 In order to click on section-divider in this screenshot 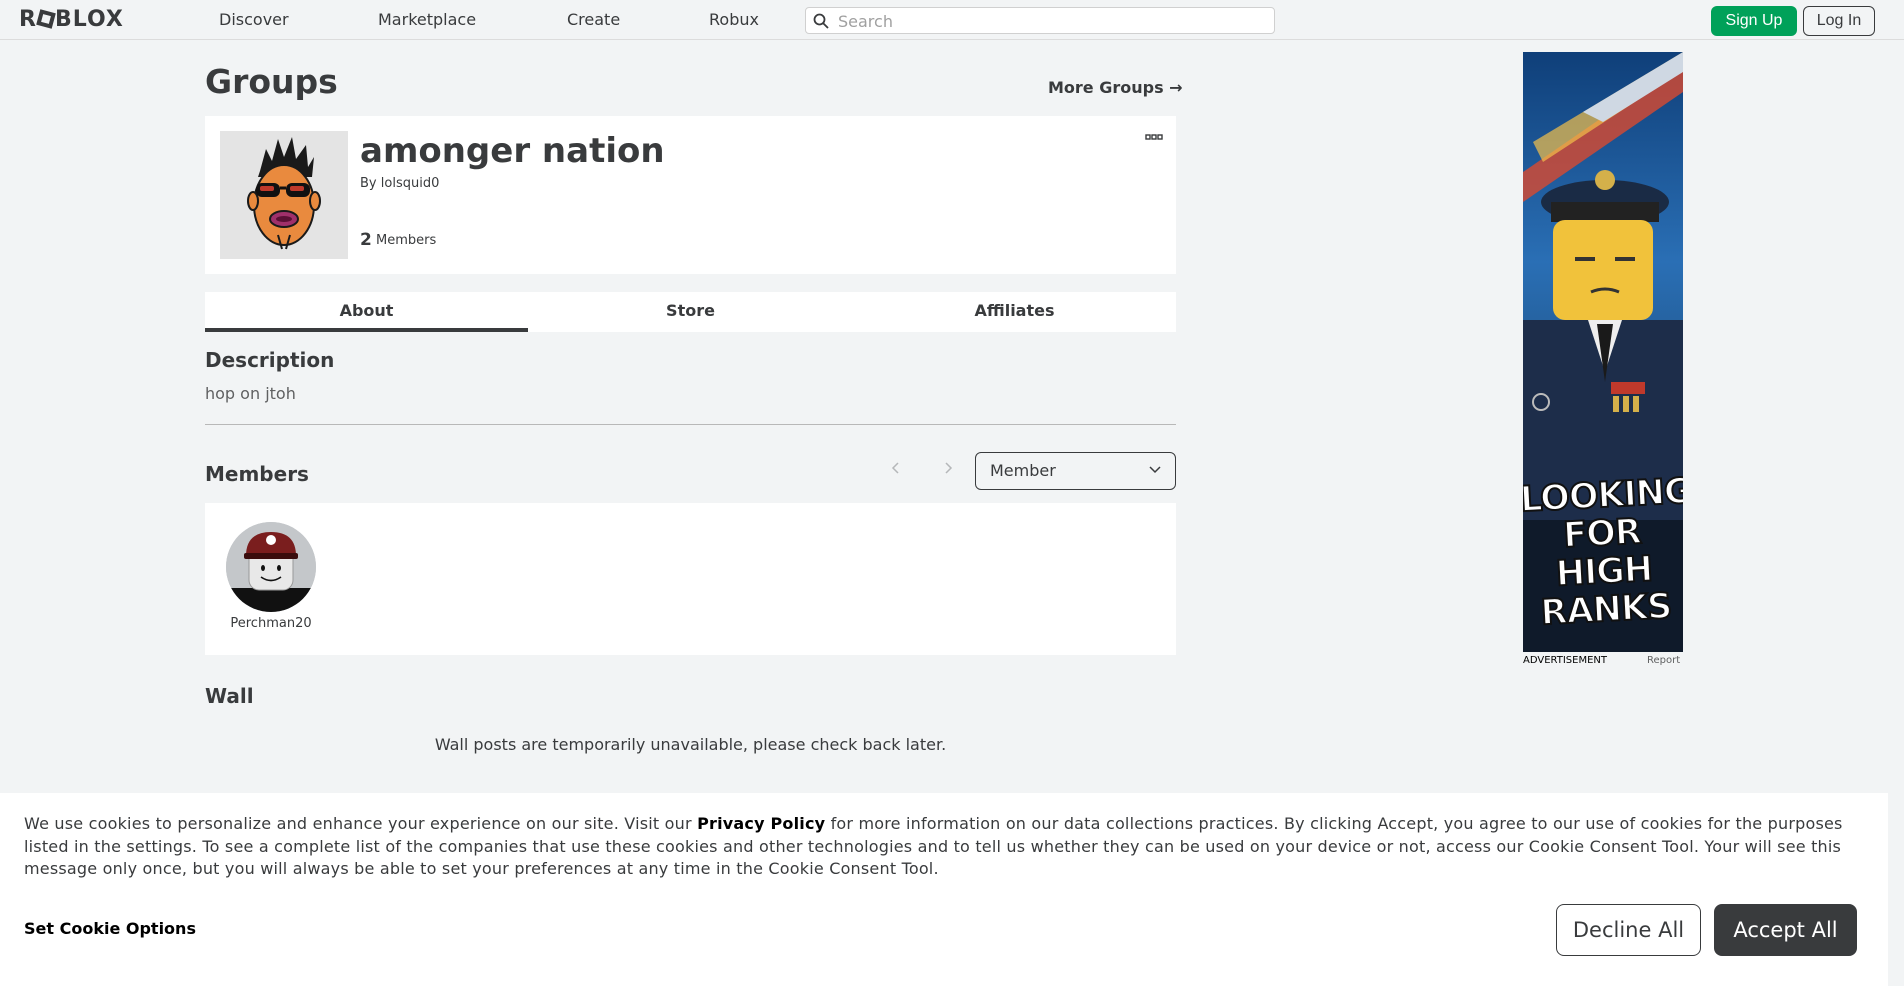, I will do `click(690, 424)`.